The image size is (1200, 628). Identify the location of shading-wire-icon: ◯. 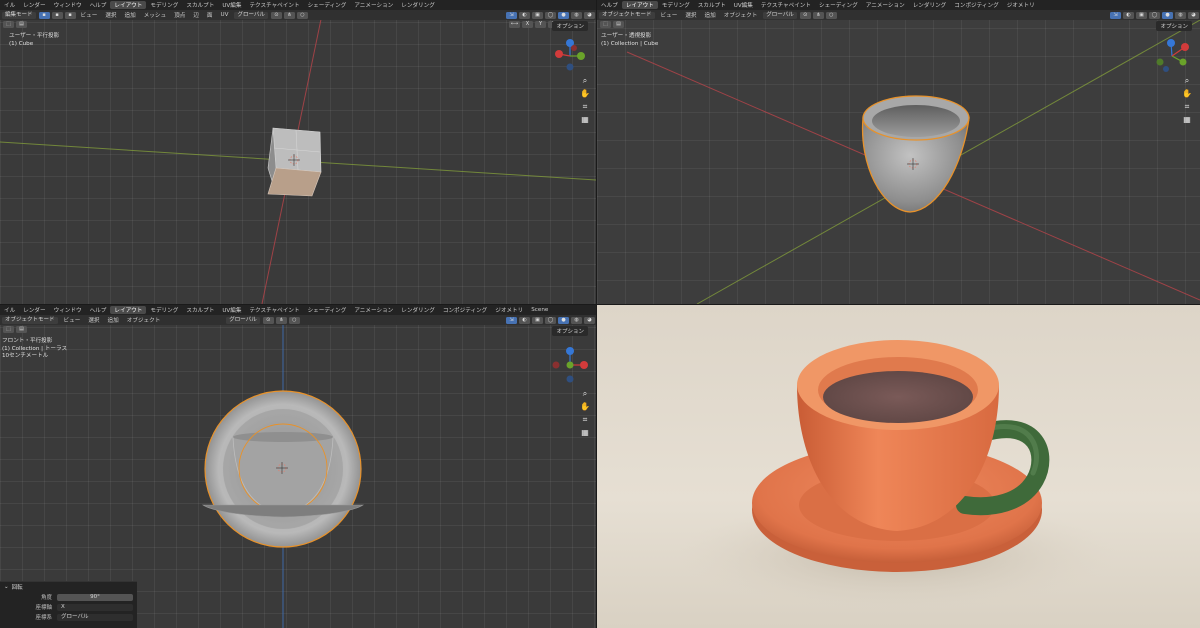
(550, 320).